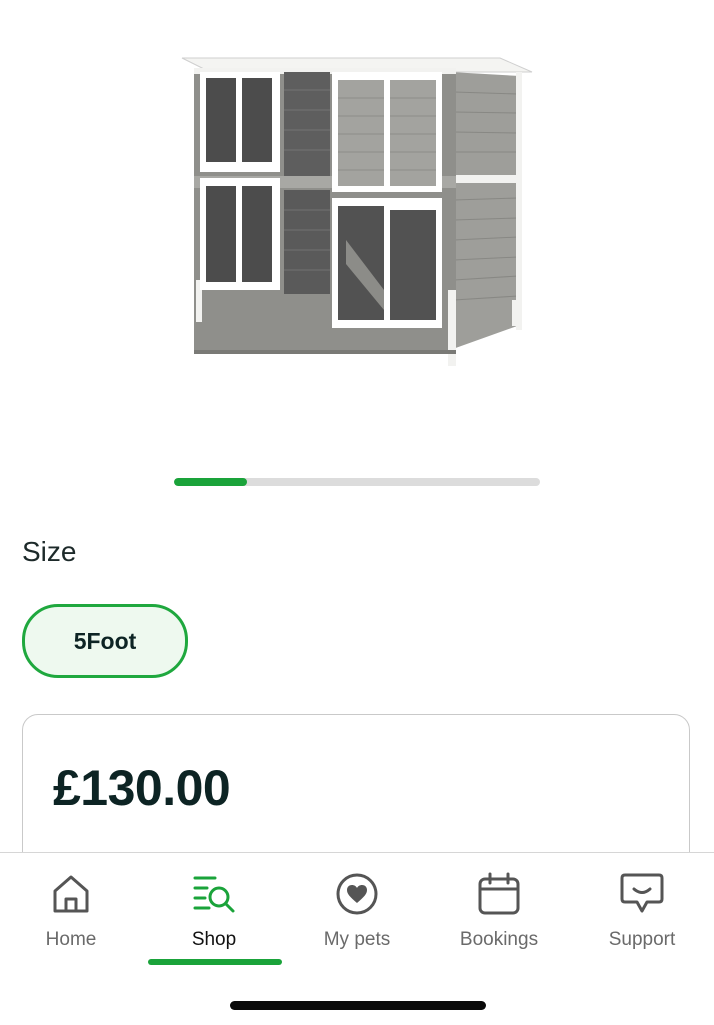 This screenshot has width=714, height=1025. Describe the element at coordinates (357, 211) in the screenshot. I see `rabbit-hutch-image` at that location.